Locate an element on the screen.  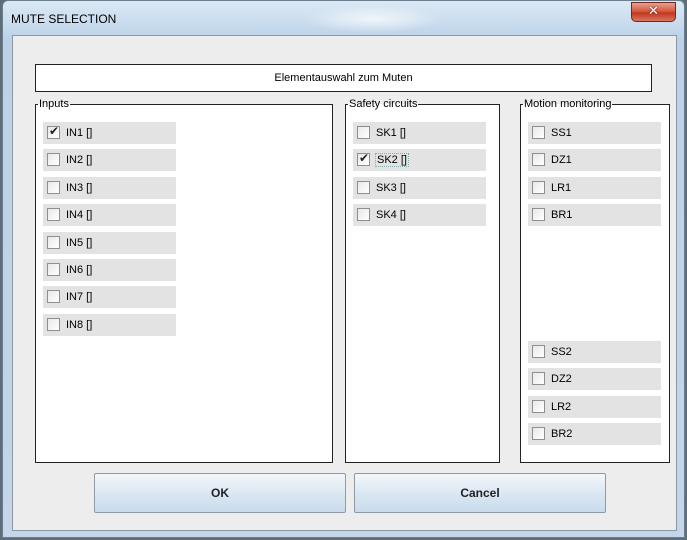
motion-monitoring-group-legend: Motion monitoring is located at coordinates (568, 104).